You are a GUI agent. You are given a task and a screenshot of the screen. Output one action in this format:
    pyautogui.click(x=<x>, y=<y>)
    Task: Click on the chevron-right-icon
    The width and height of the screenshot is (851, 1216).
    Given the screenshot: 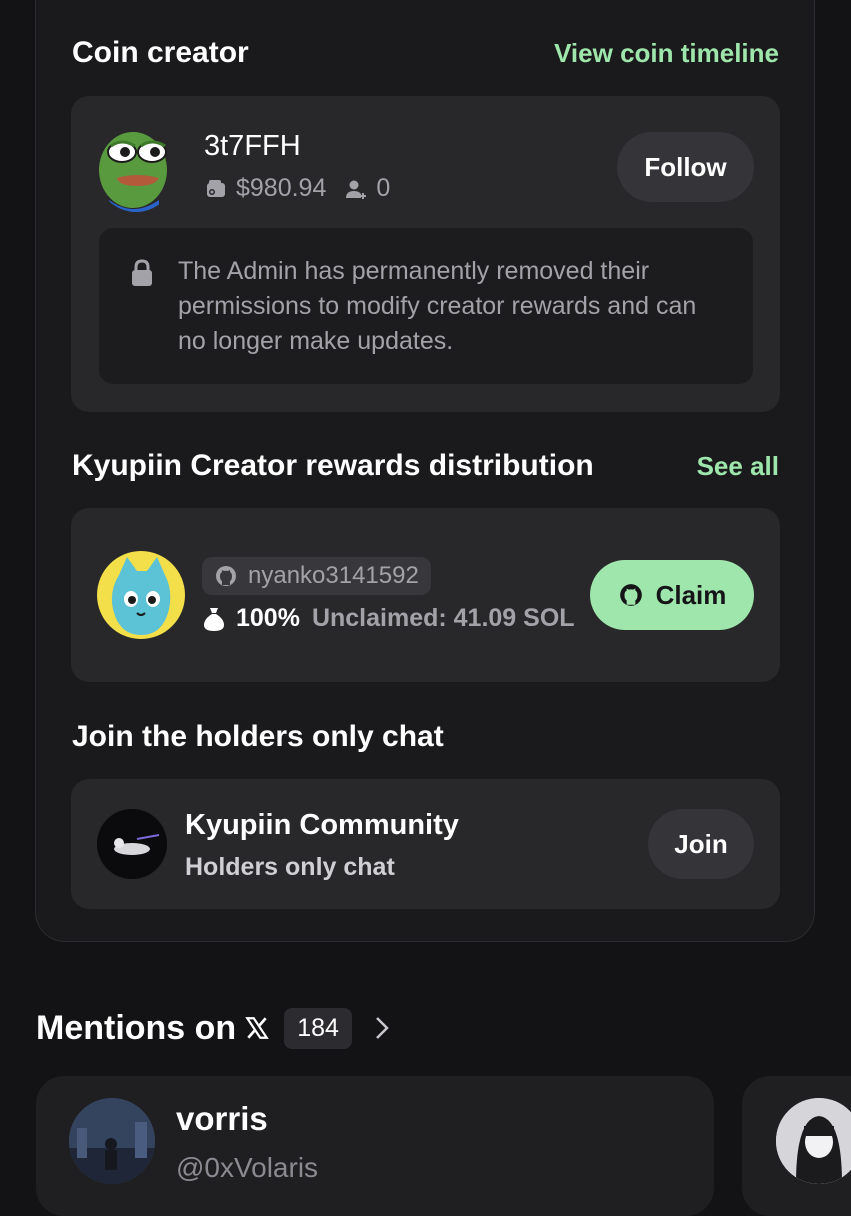 What is the action you would take?
    pyautogui.click(x=382, y=1028)
    